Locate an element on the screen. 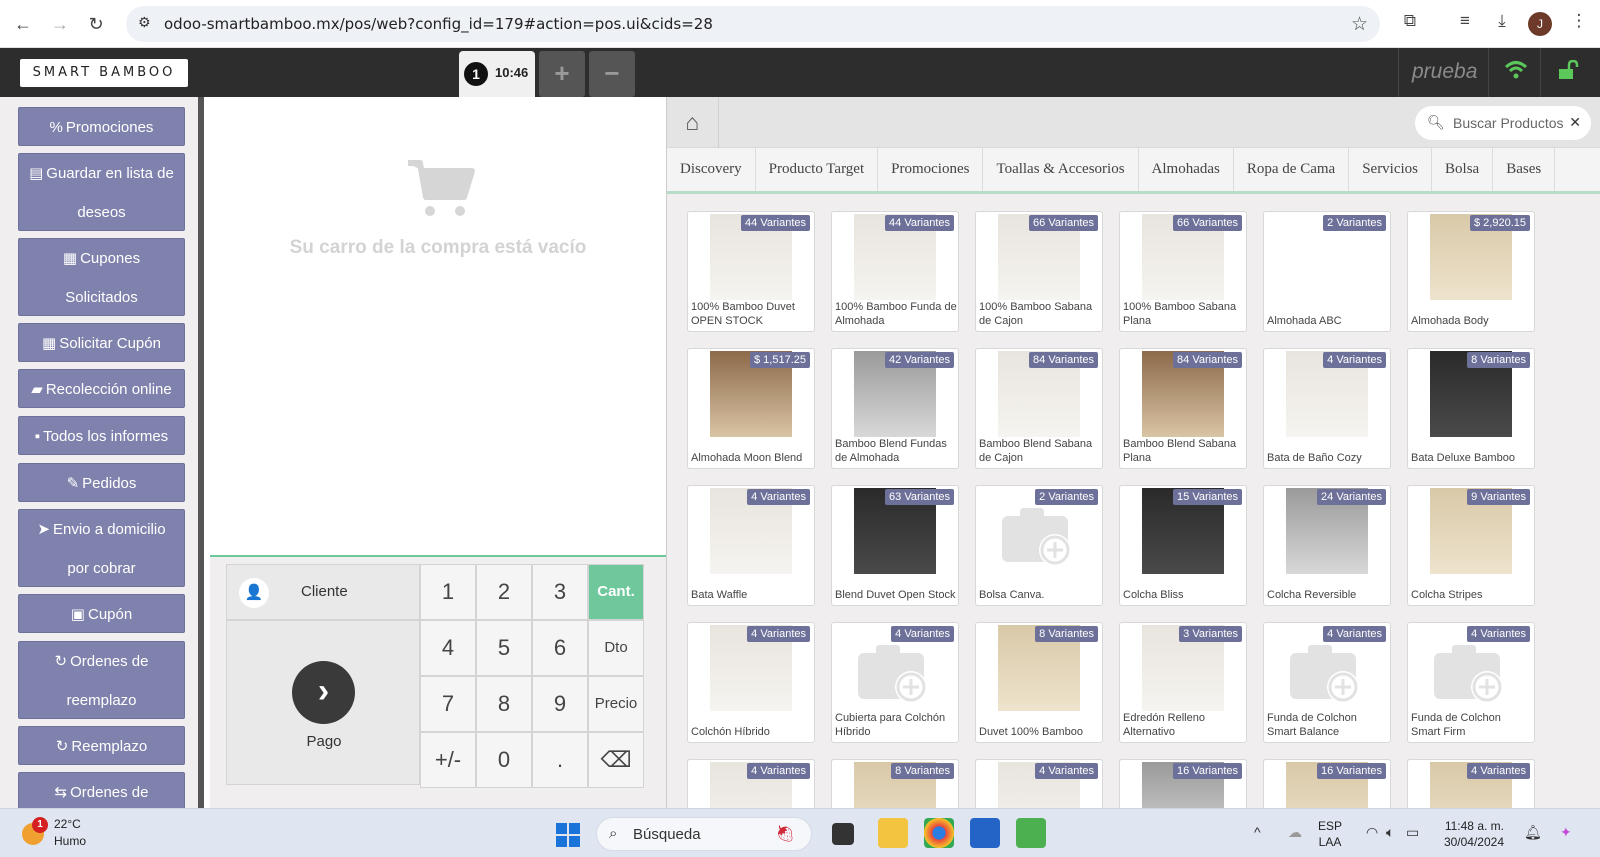 Image resolution: width=1600 pixels, height=857 pixels. category-tab: Servicios is located at coordinates (1391, 169).